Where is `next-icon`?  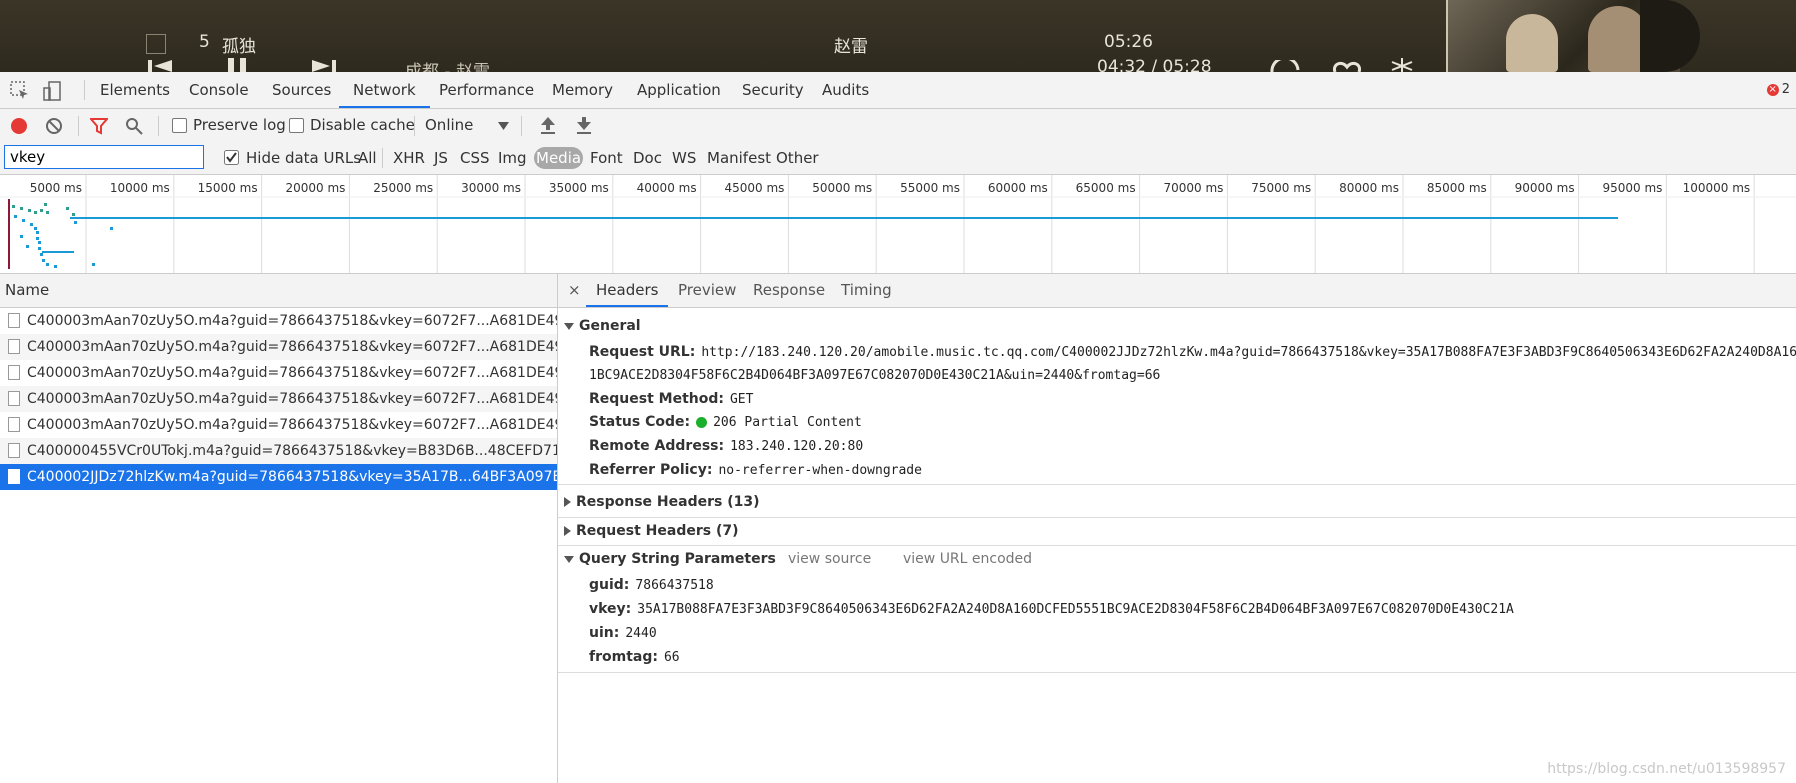 next-icon is located at coordinates (323, 66).